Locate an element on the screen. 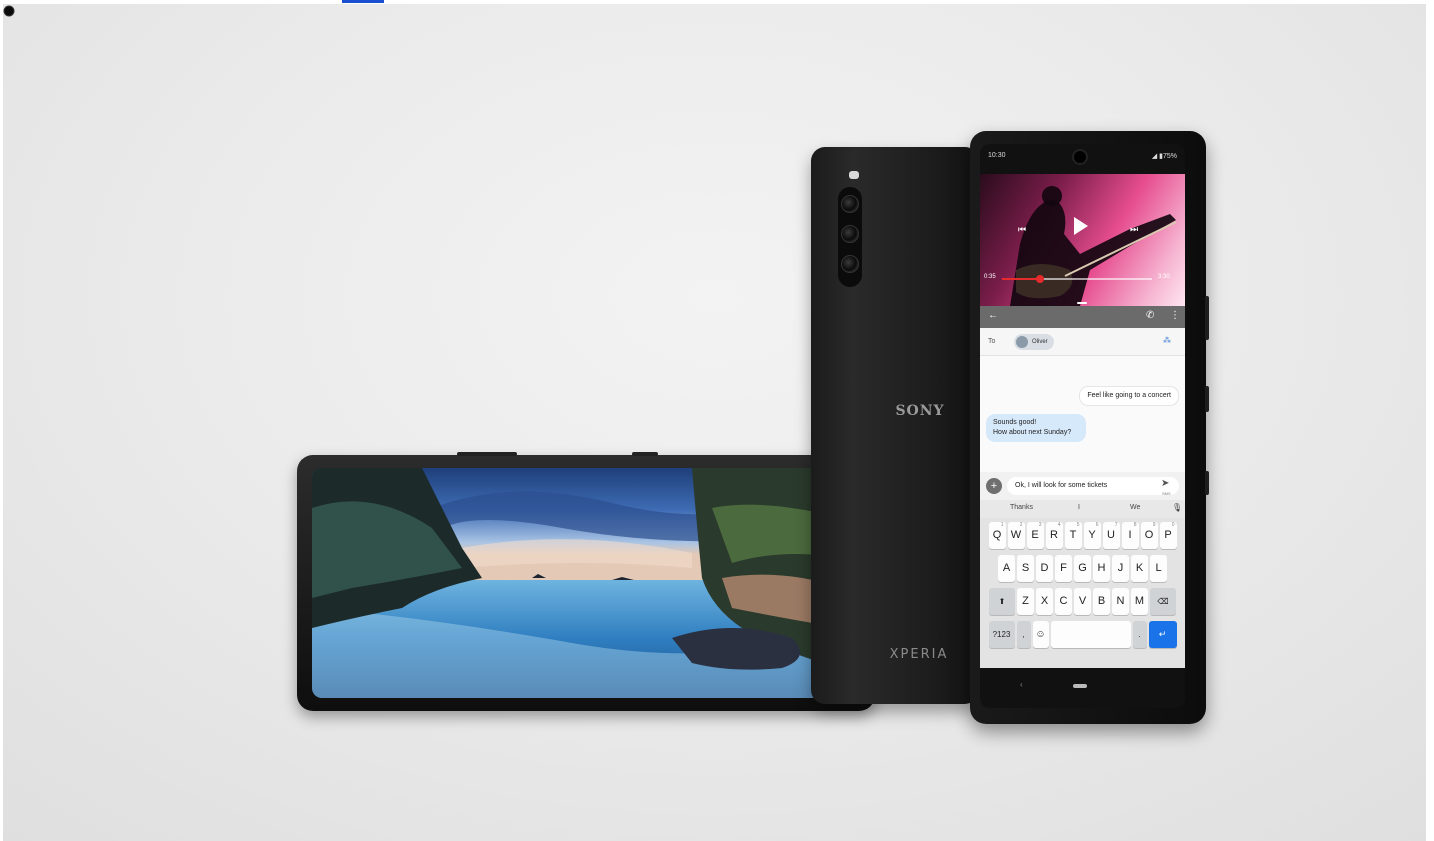 The width and height of the screenshot is (1434, 841). key-label: C is located at coordinates (1063, 601).